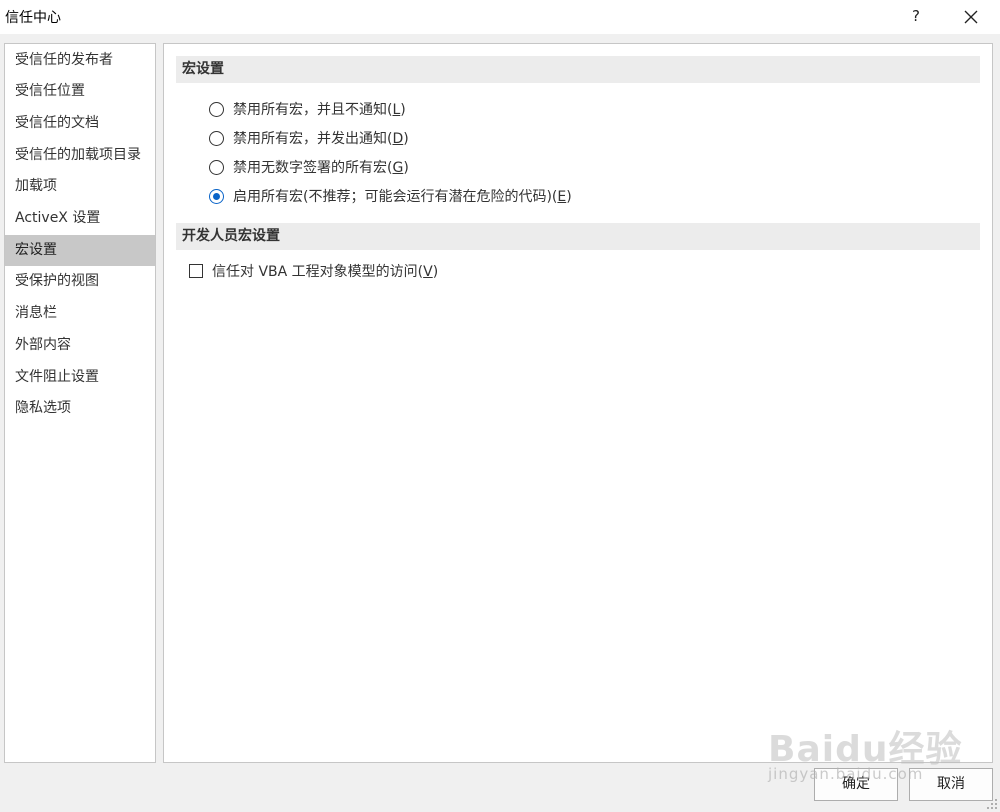 The height and width of the screenshot is (812, 1000). I want to click on checkbox-label: 信任对 VBA 工程对象模型的访问(V), so click(325, 272).